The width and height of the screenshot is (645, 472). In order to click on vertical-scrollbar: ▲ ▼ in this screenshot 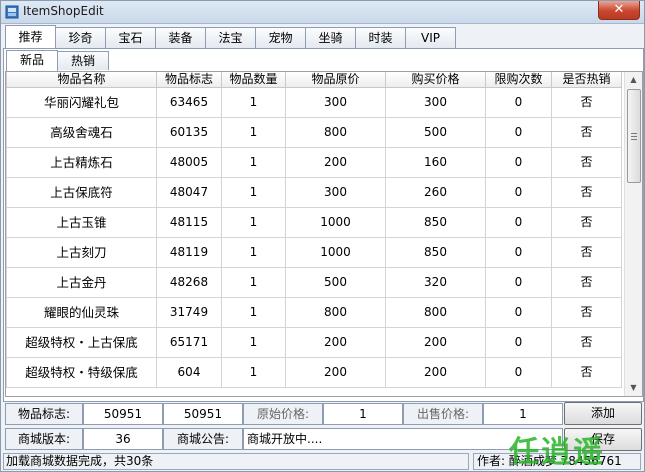, I will do `click(633, 234)`.